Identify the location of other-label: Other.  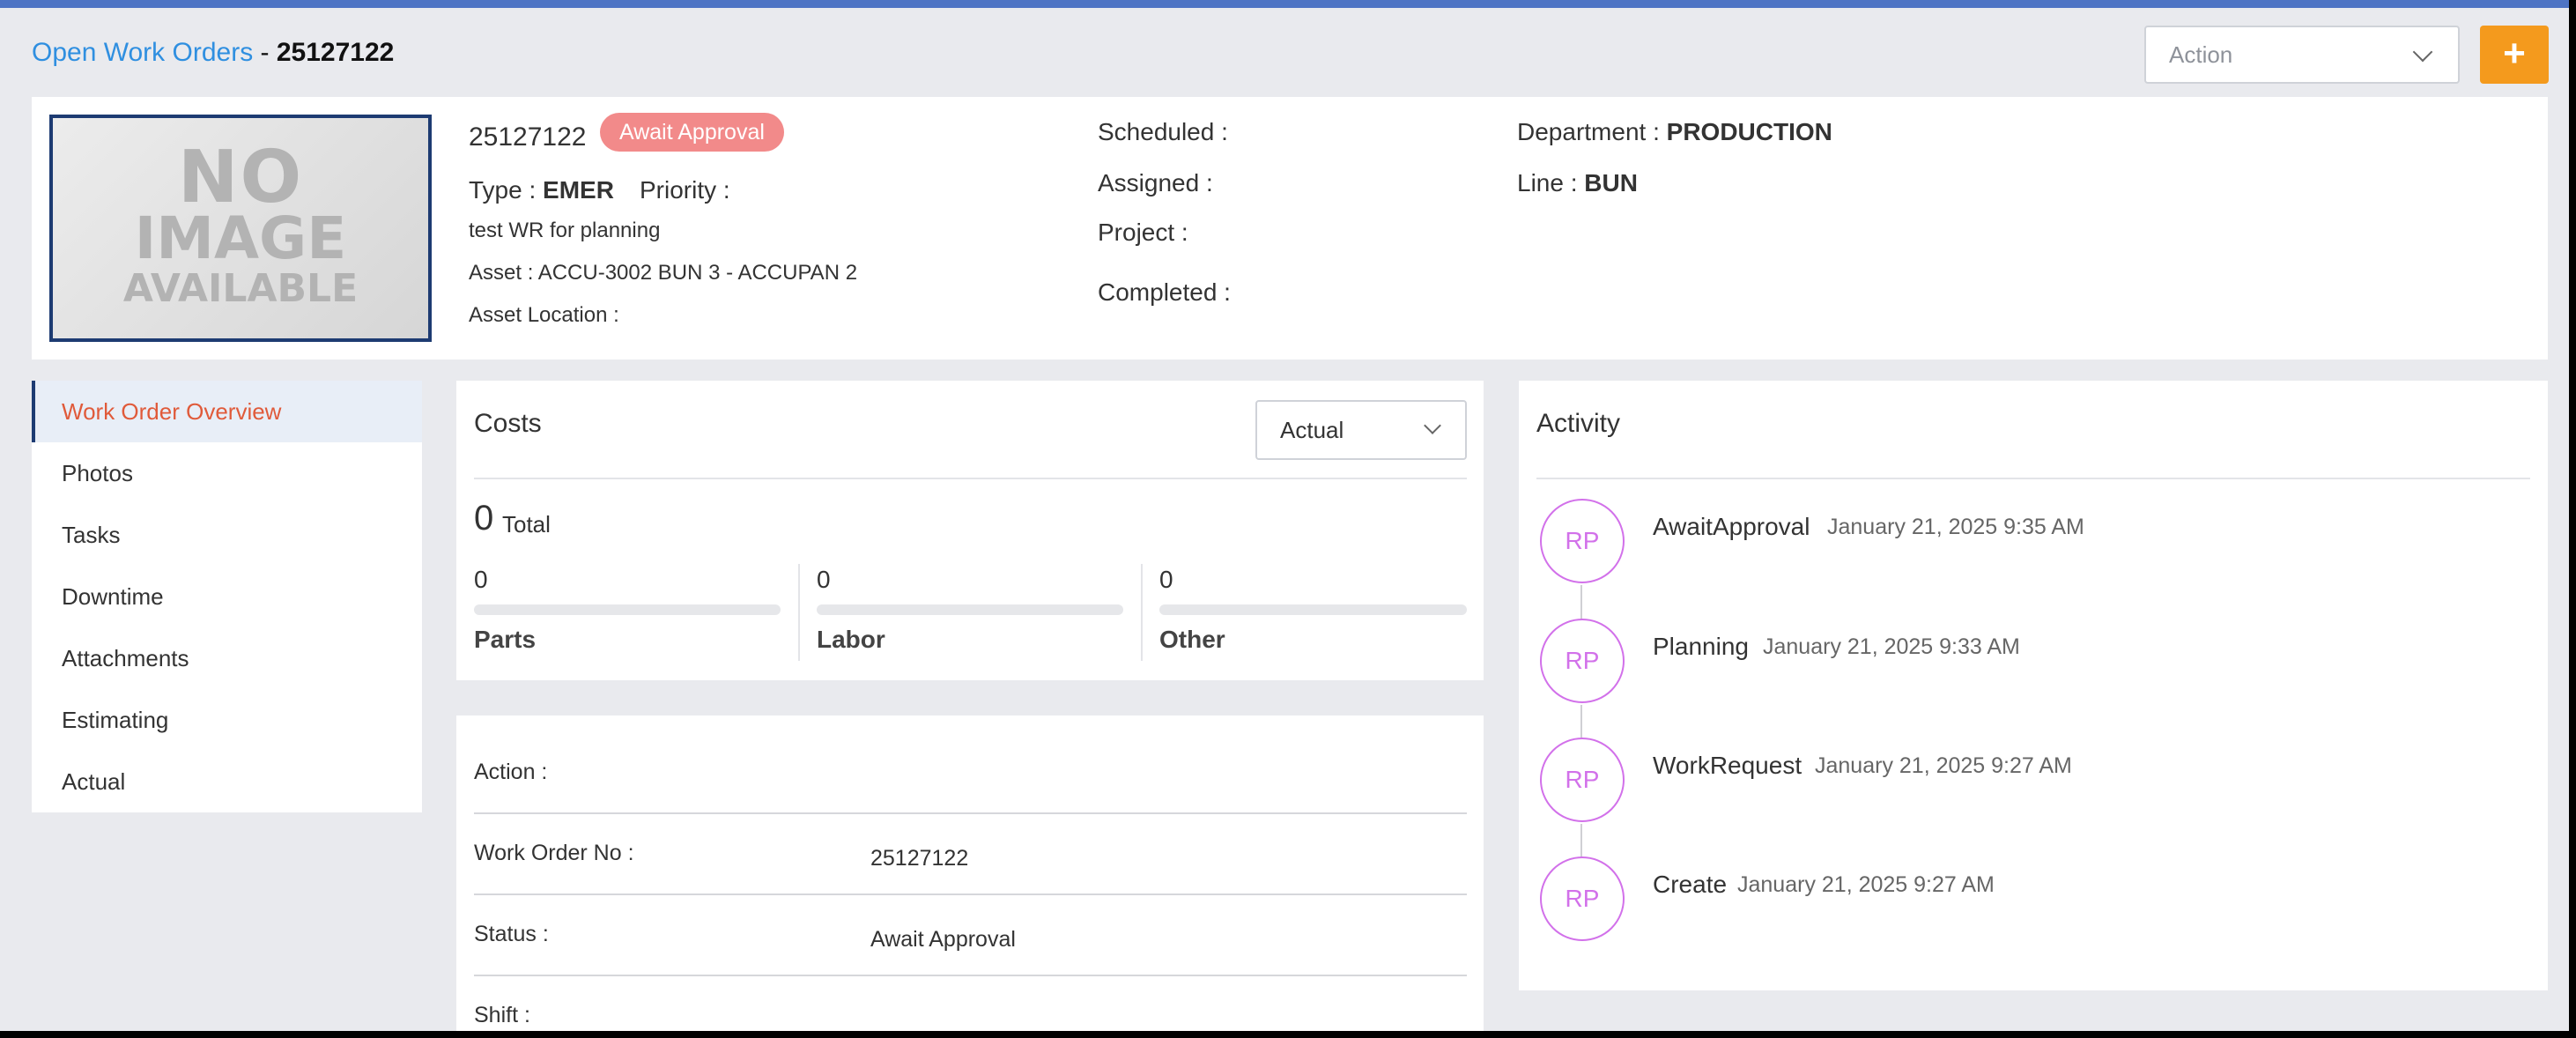
(1192, 639).